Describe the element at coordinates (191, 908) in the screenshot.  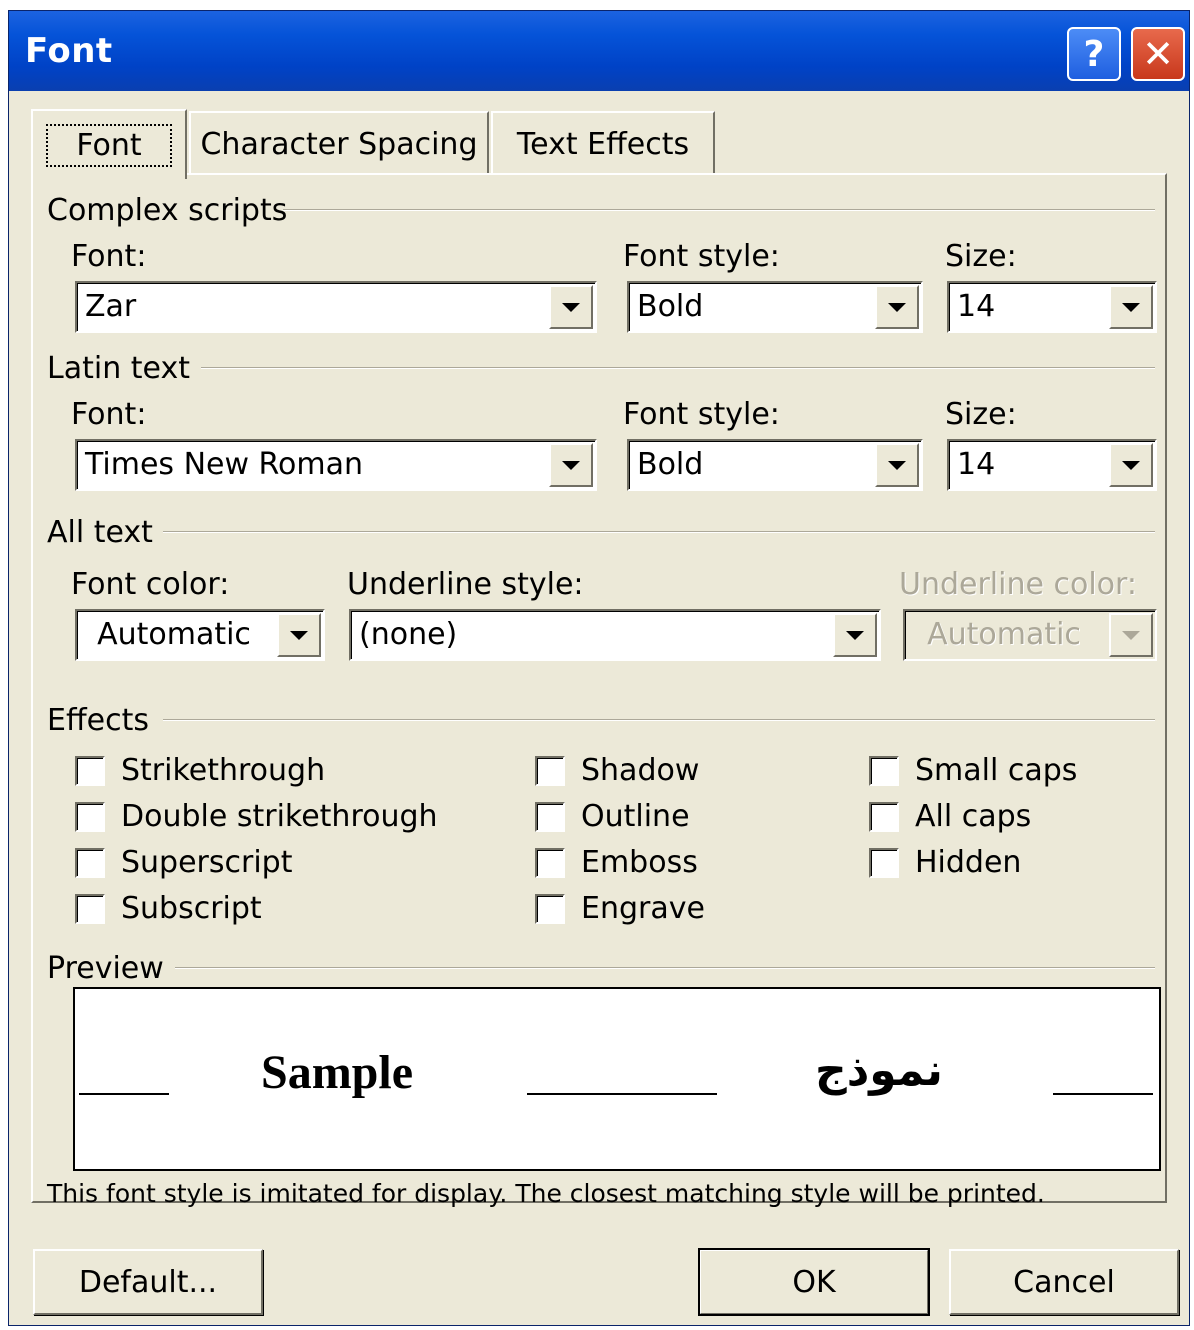
I see `subscript-label: Subscript` at that location.